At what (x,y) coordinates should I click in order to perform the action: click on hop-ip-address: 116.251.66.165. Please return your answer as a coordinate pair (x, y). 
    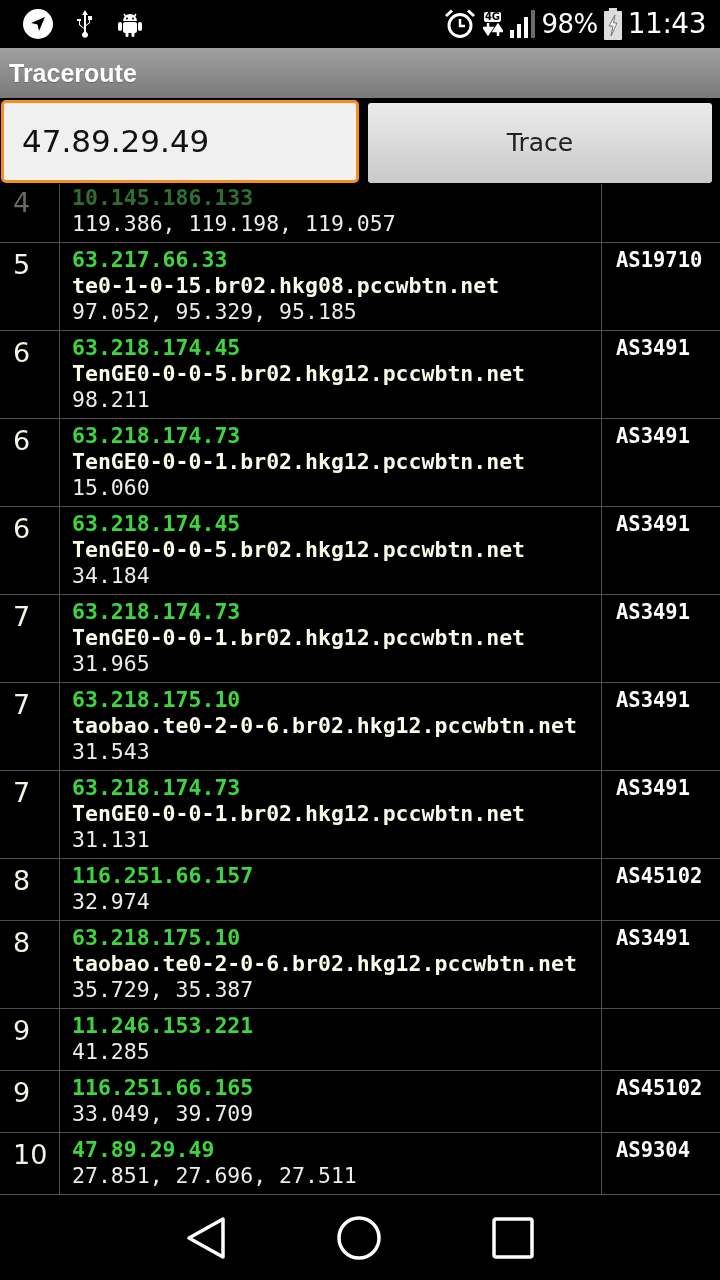
    Looking at the image, I should click on (163, 1088).